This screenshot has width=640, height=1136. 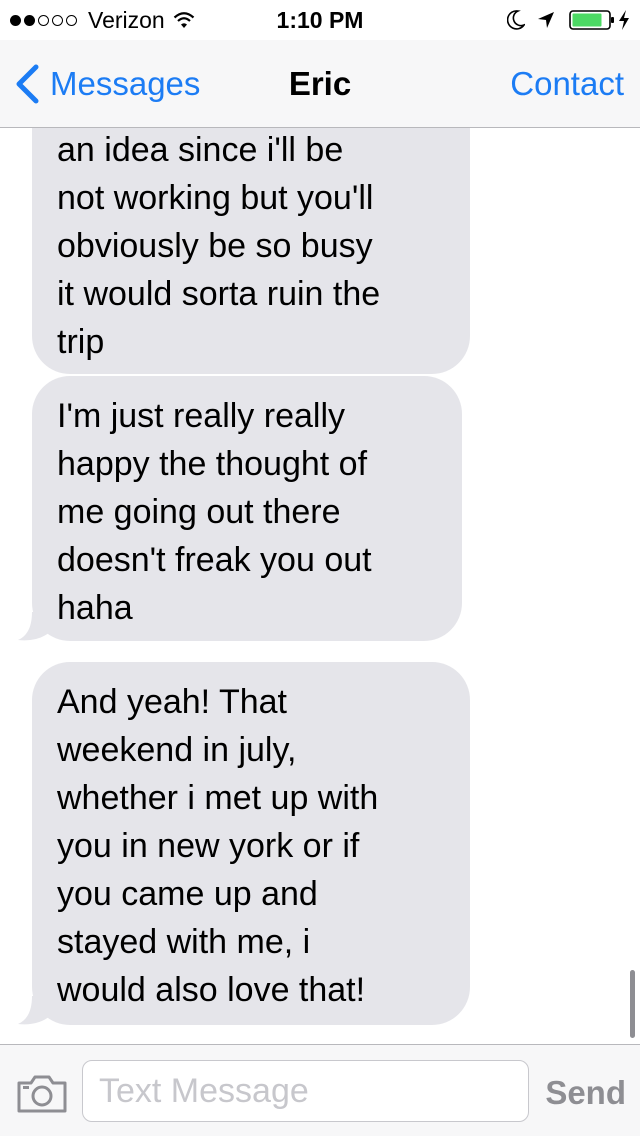 I want to click on navigation-bar: Messages Eric Contact, so click(x=320, y=84).